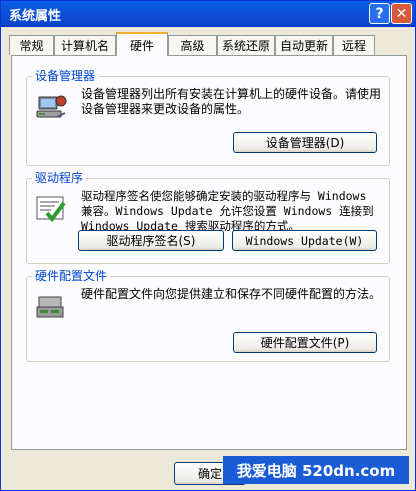 Image resolution: width=416 pixels, height=491 pixels. What do you see at coordinates (305, 342) in the screenshot?
I see `hardware-profiles-button: 硬件配置文件(P)` at bounding box center [305, 342].